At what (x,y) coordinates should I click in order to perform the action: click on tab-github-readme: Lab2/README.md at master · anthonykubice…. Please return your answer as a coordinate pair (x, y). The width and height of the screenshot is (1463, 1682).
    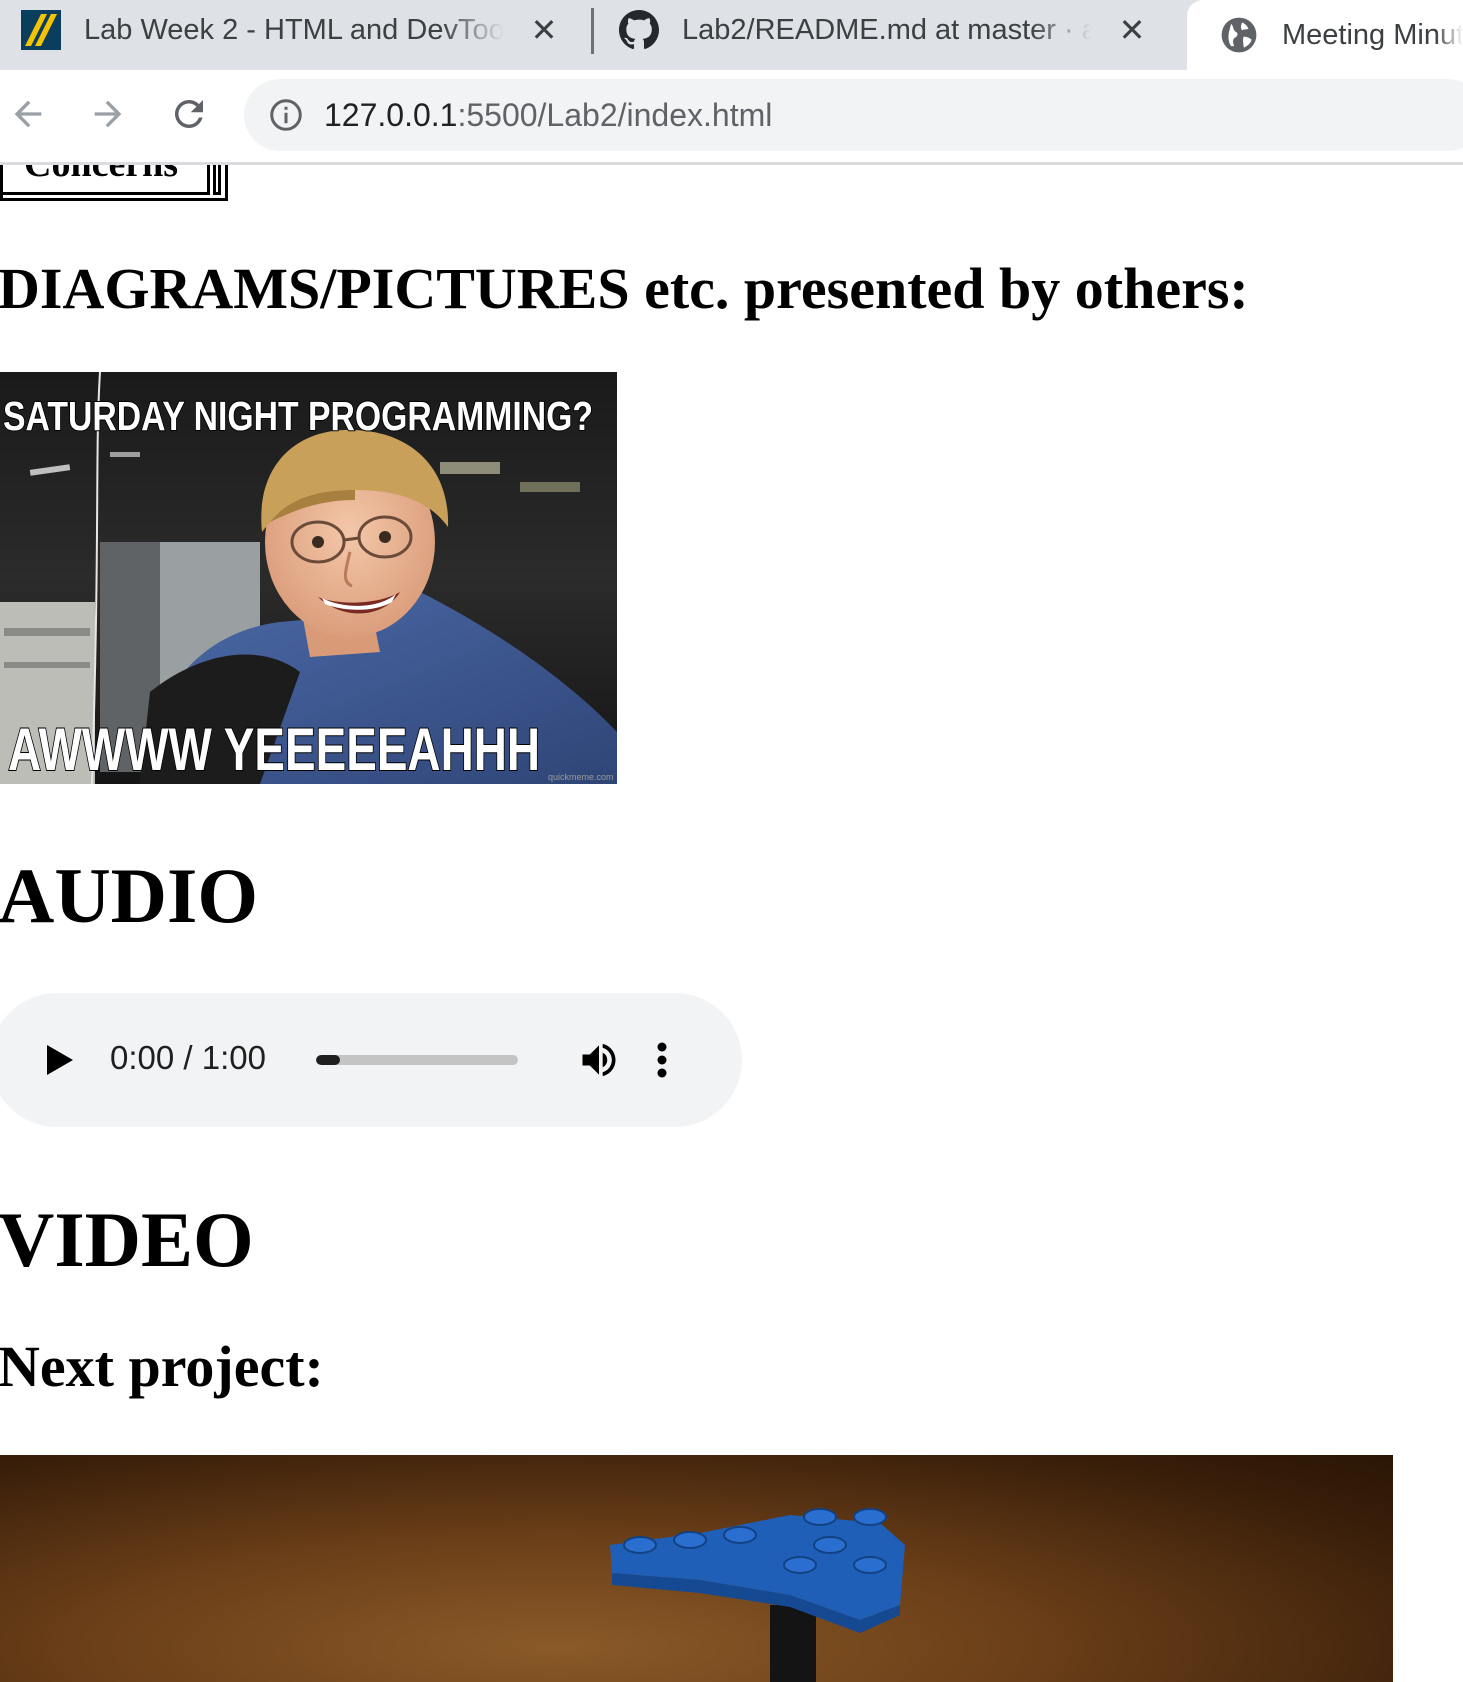
    Looking at the image, I should click on (890, 30).